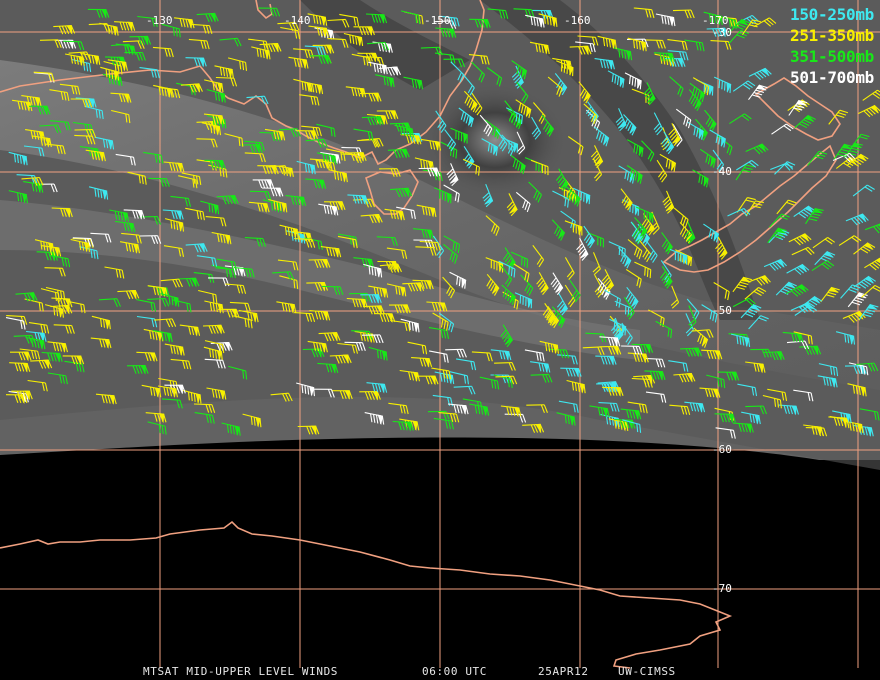 Image resolution: width=880 pixels, height=680 pixels. Describe the element at coordinates (832, 35) in the screenshot. I see `legend-item-251-350mb: 251-350mb` at that location.